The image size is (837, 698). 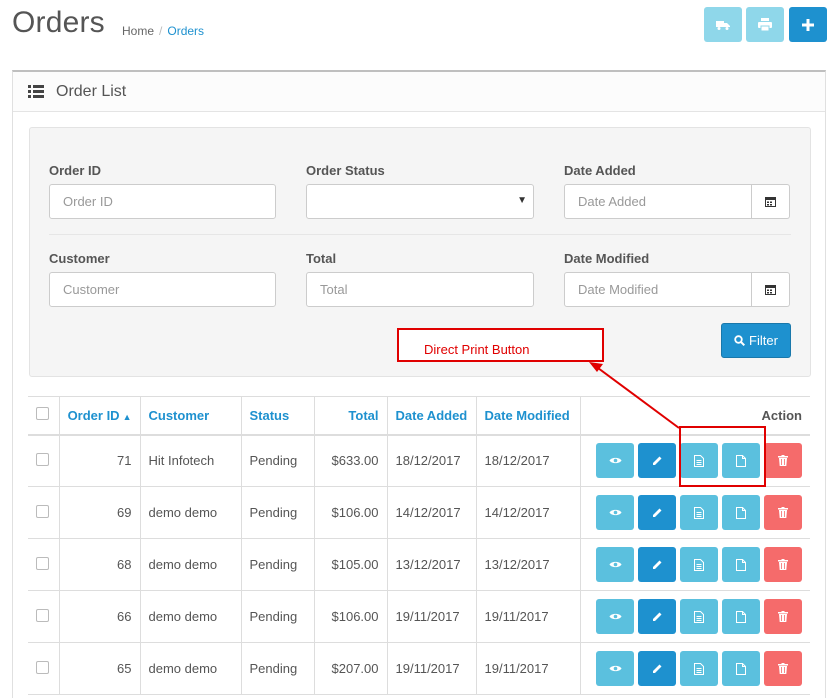 What do you see at coordinates (522, 200) in the screenshot?
I see `select-caret-icon: ▼` at bounding box center [522, 200].